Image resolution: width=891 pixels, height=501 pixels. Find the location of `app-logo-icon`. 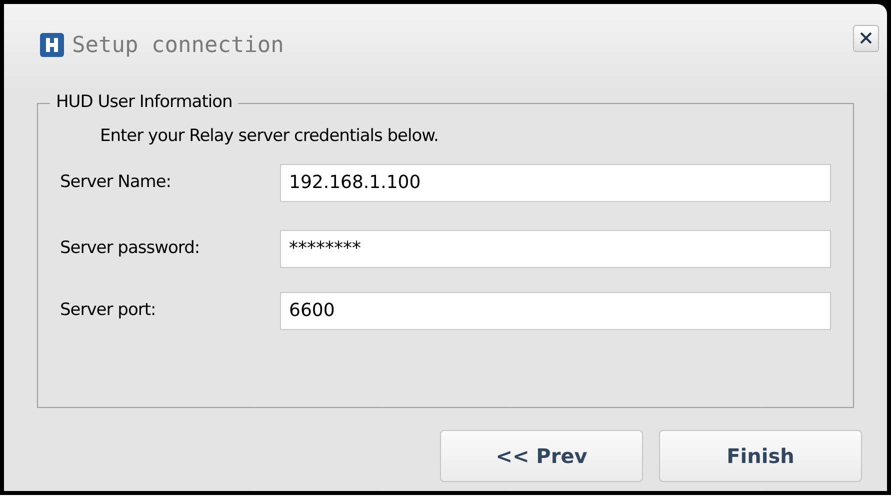

app-logo-icon is located at coordinates (52, 45).